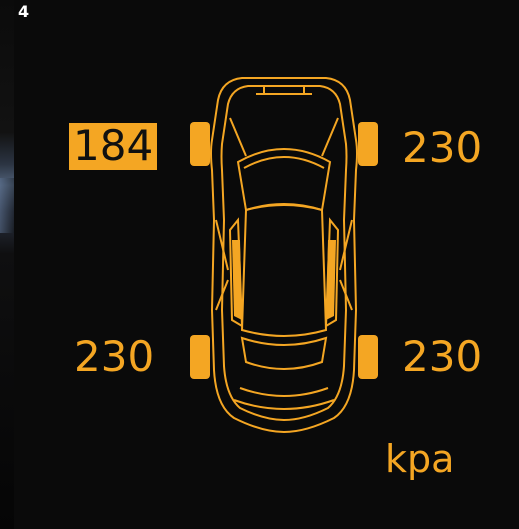  What do you see at coordinates (284, 90) in the screenshot?
I see `front-grille-line` at bounding box center [284, 90].